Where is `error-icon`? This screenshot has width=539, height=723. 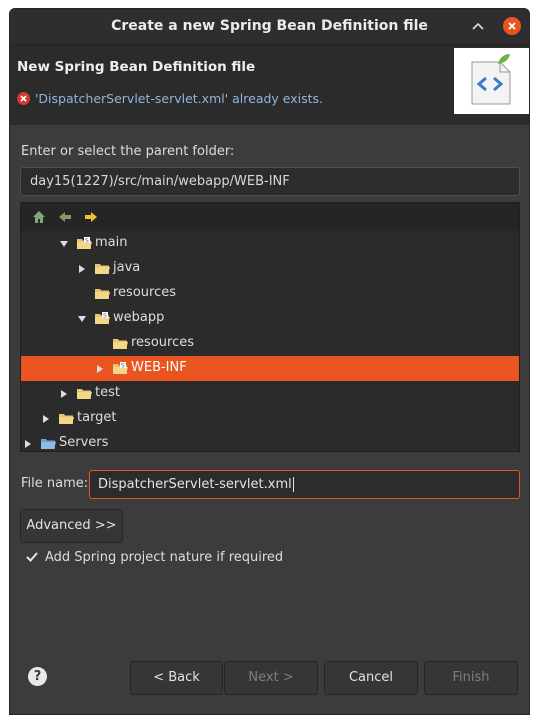 error-icon is located at coordinates (23, 98).